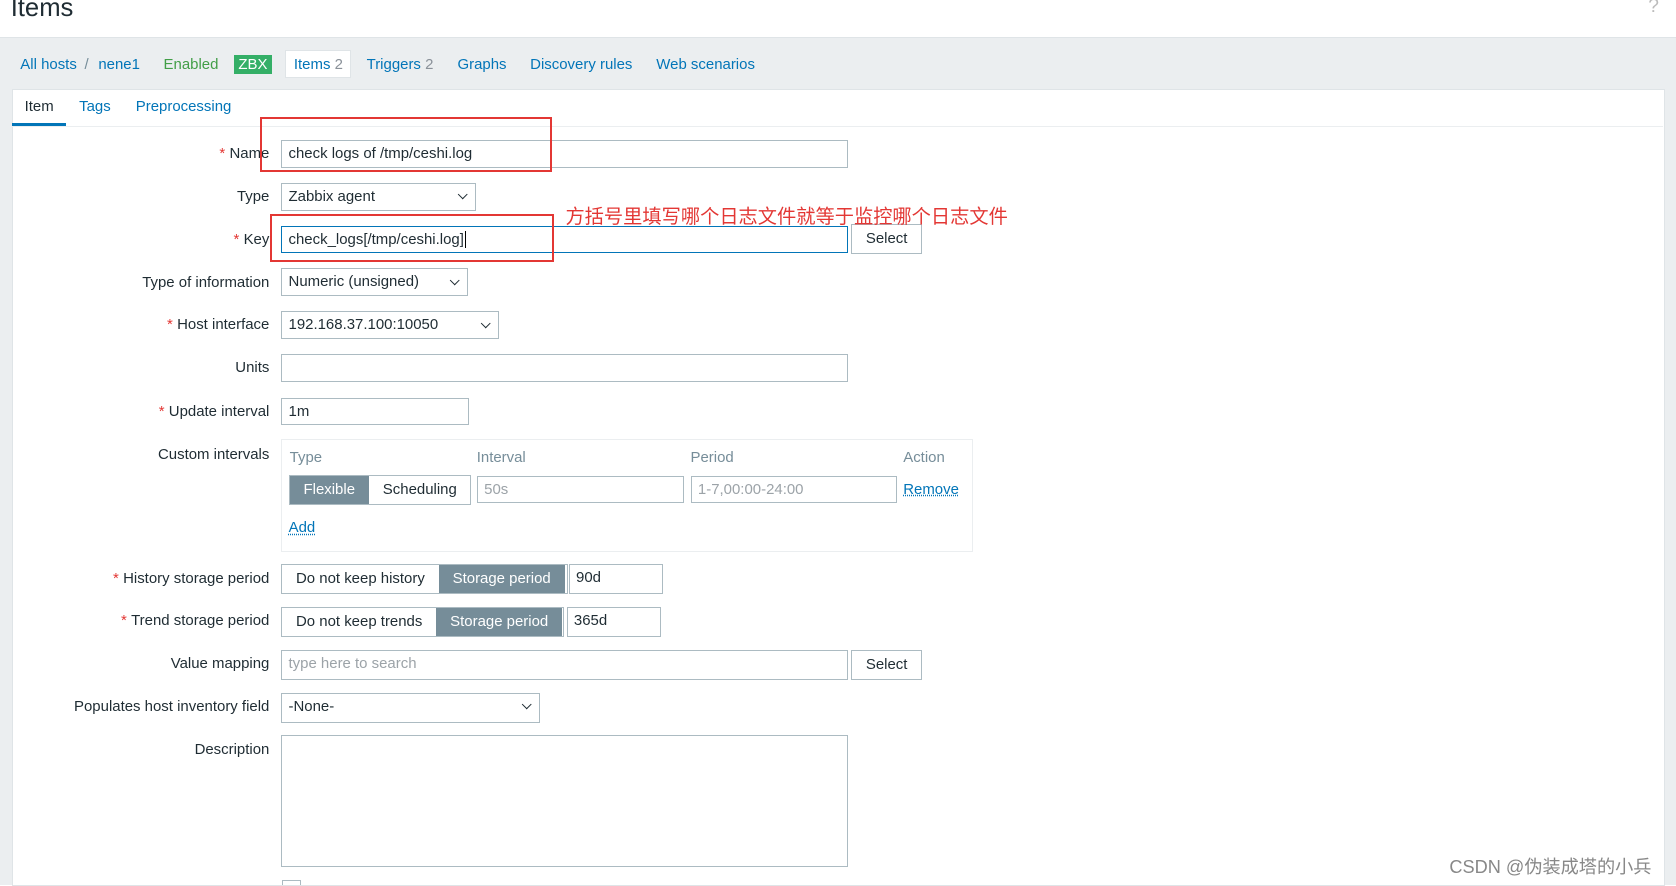  I want to click on header-period: Period, so click(712, 457).